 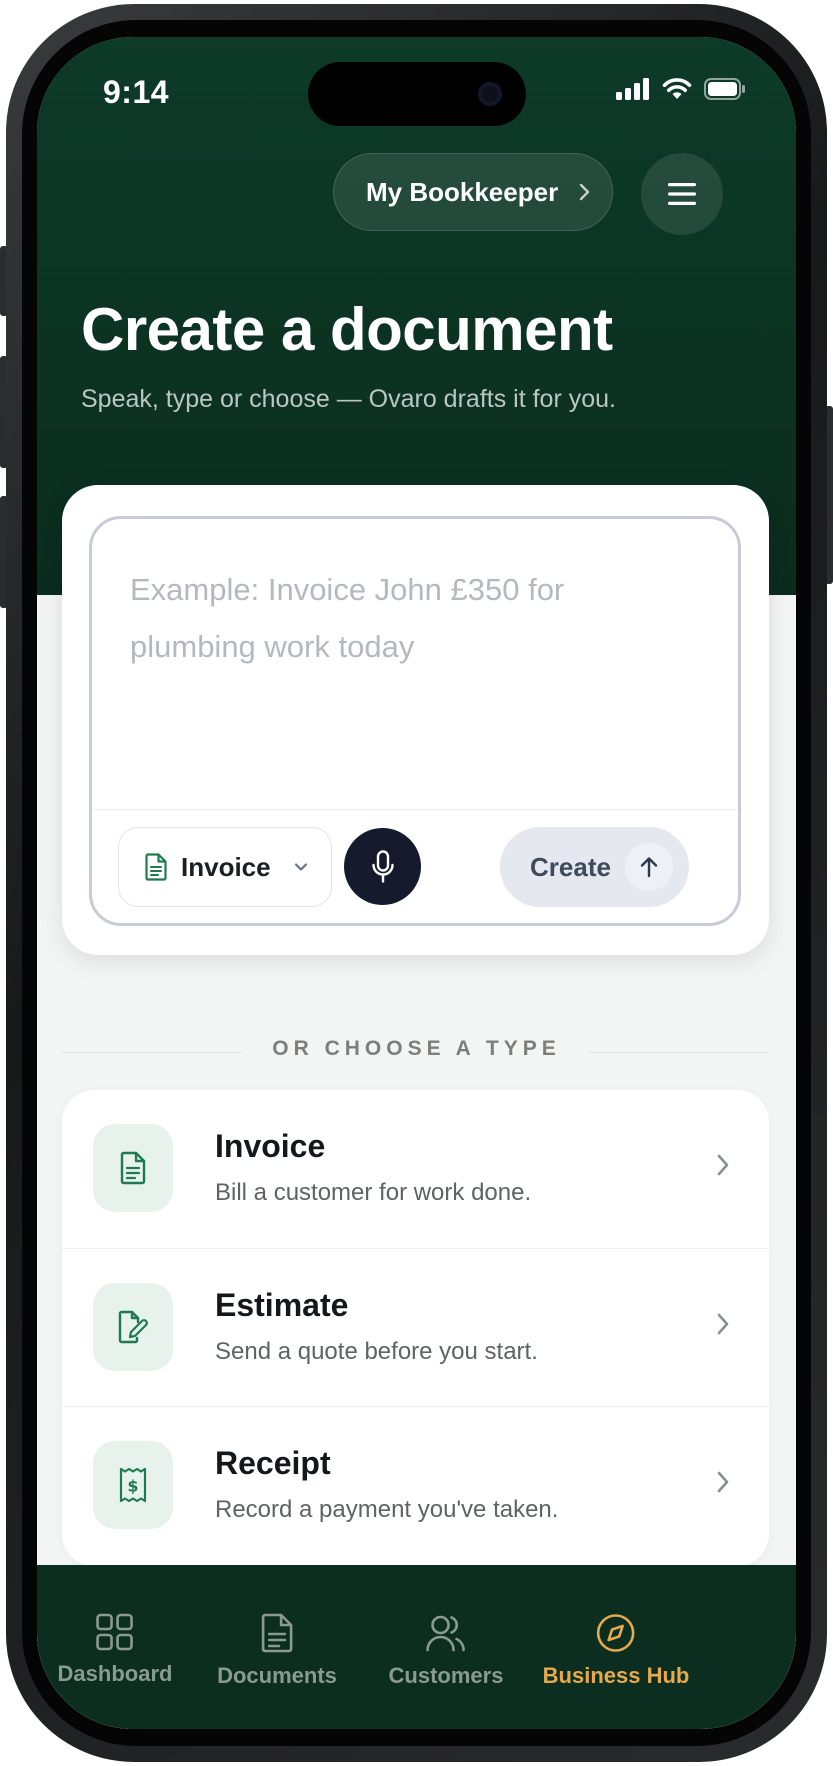 I want to click on page-title: Create a document, so click(x=347, y=329).